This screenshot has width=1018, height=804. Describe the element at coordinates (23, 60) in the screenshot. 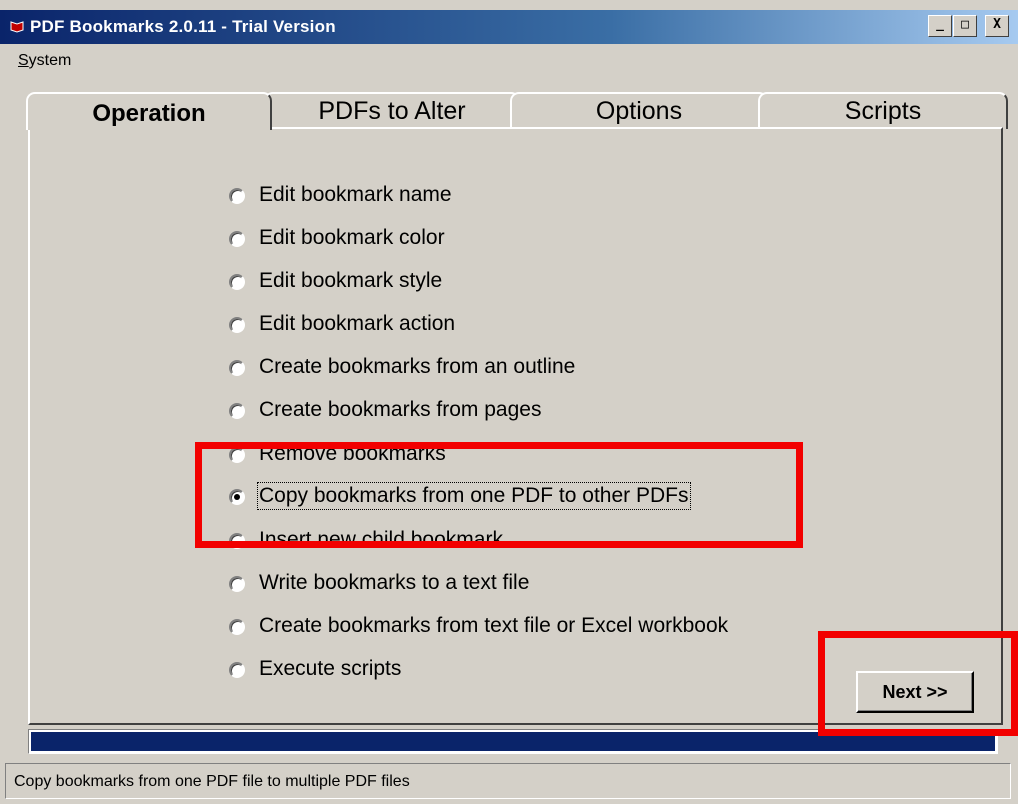

I see `menu-system-accelerator: S` at that location.